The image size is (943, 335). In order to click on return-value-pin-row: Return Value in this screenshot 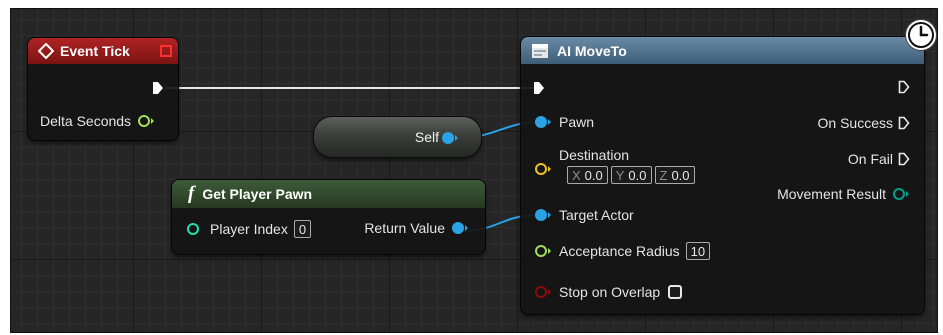, I will do `click(417, 228)`.